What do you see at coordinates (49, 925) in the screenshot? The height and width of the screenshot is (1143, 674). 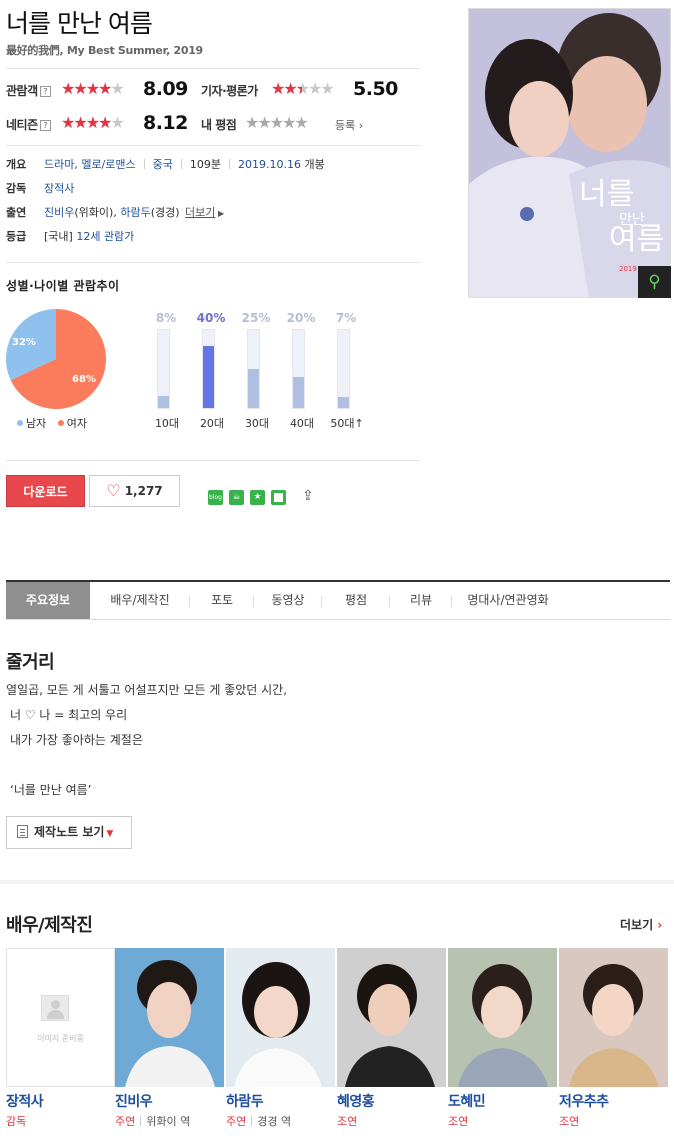 I see `cast-section-title: 배우/제작진` at bounding box center [49, 925].